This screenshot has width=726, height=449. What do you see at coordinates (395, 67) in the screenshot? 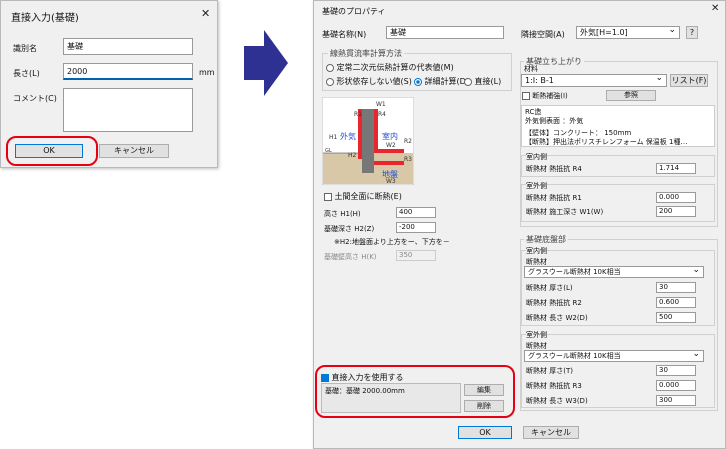
I see `option-label: 定常二次元伝熱計算の代表値(M)` at bounding box center [395, 67].